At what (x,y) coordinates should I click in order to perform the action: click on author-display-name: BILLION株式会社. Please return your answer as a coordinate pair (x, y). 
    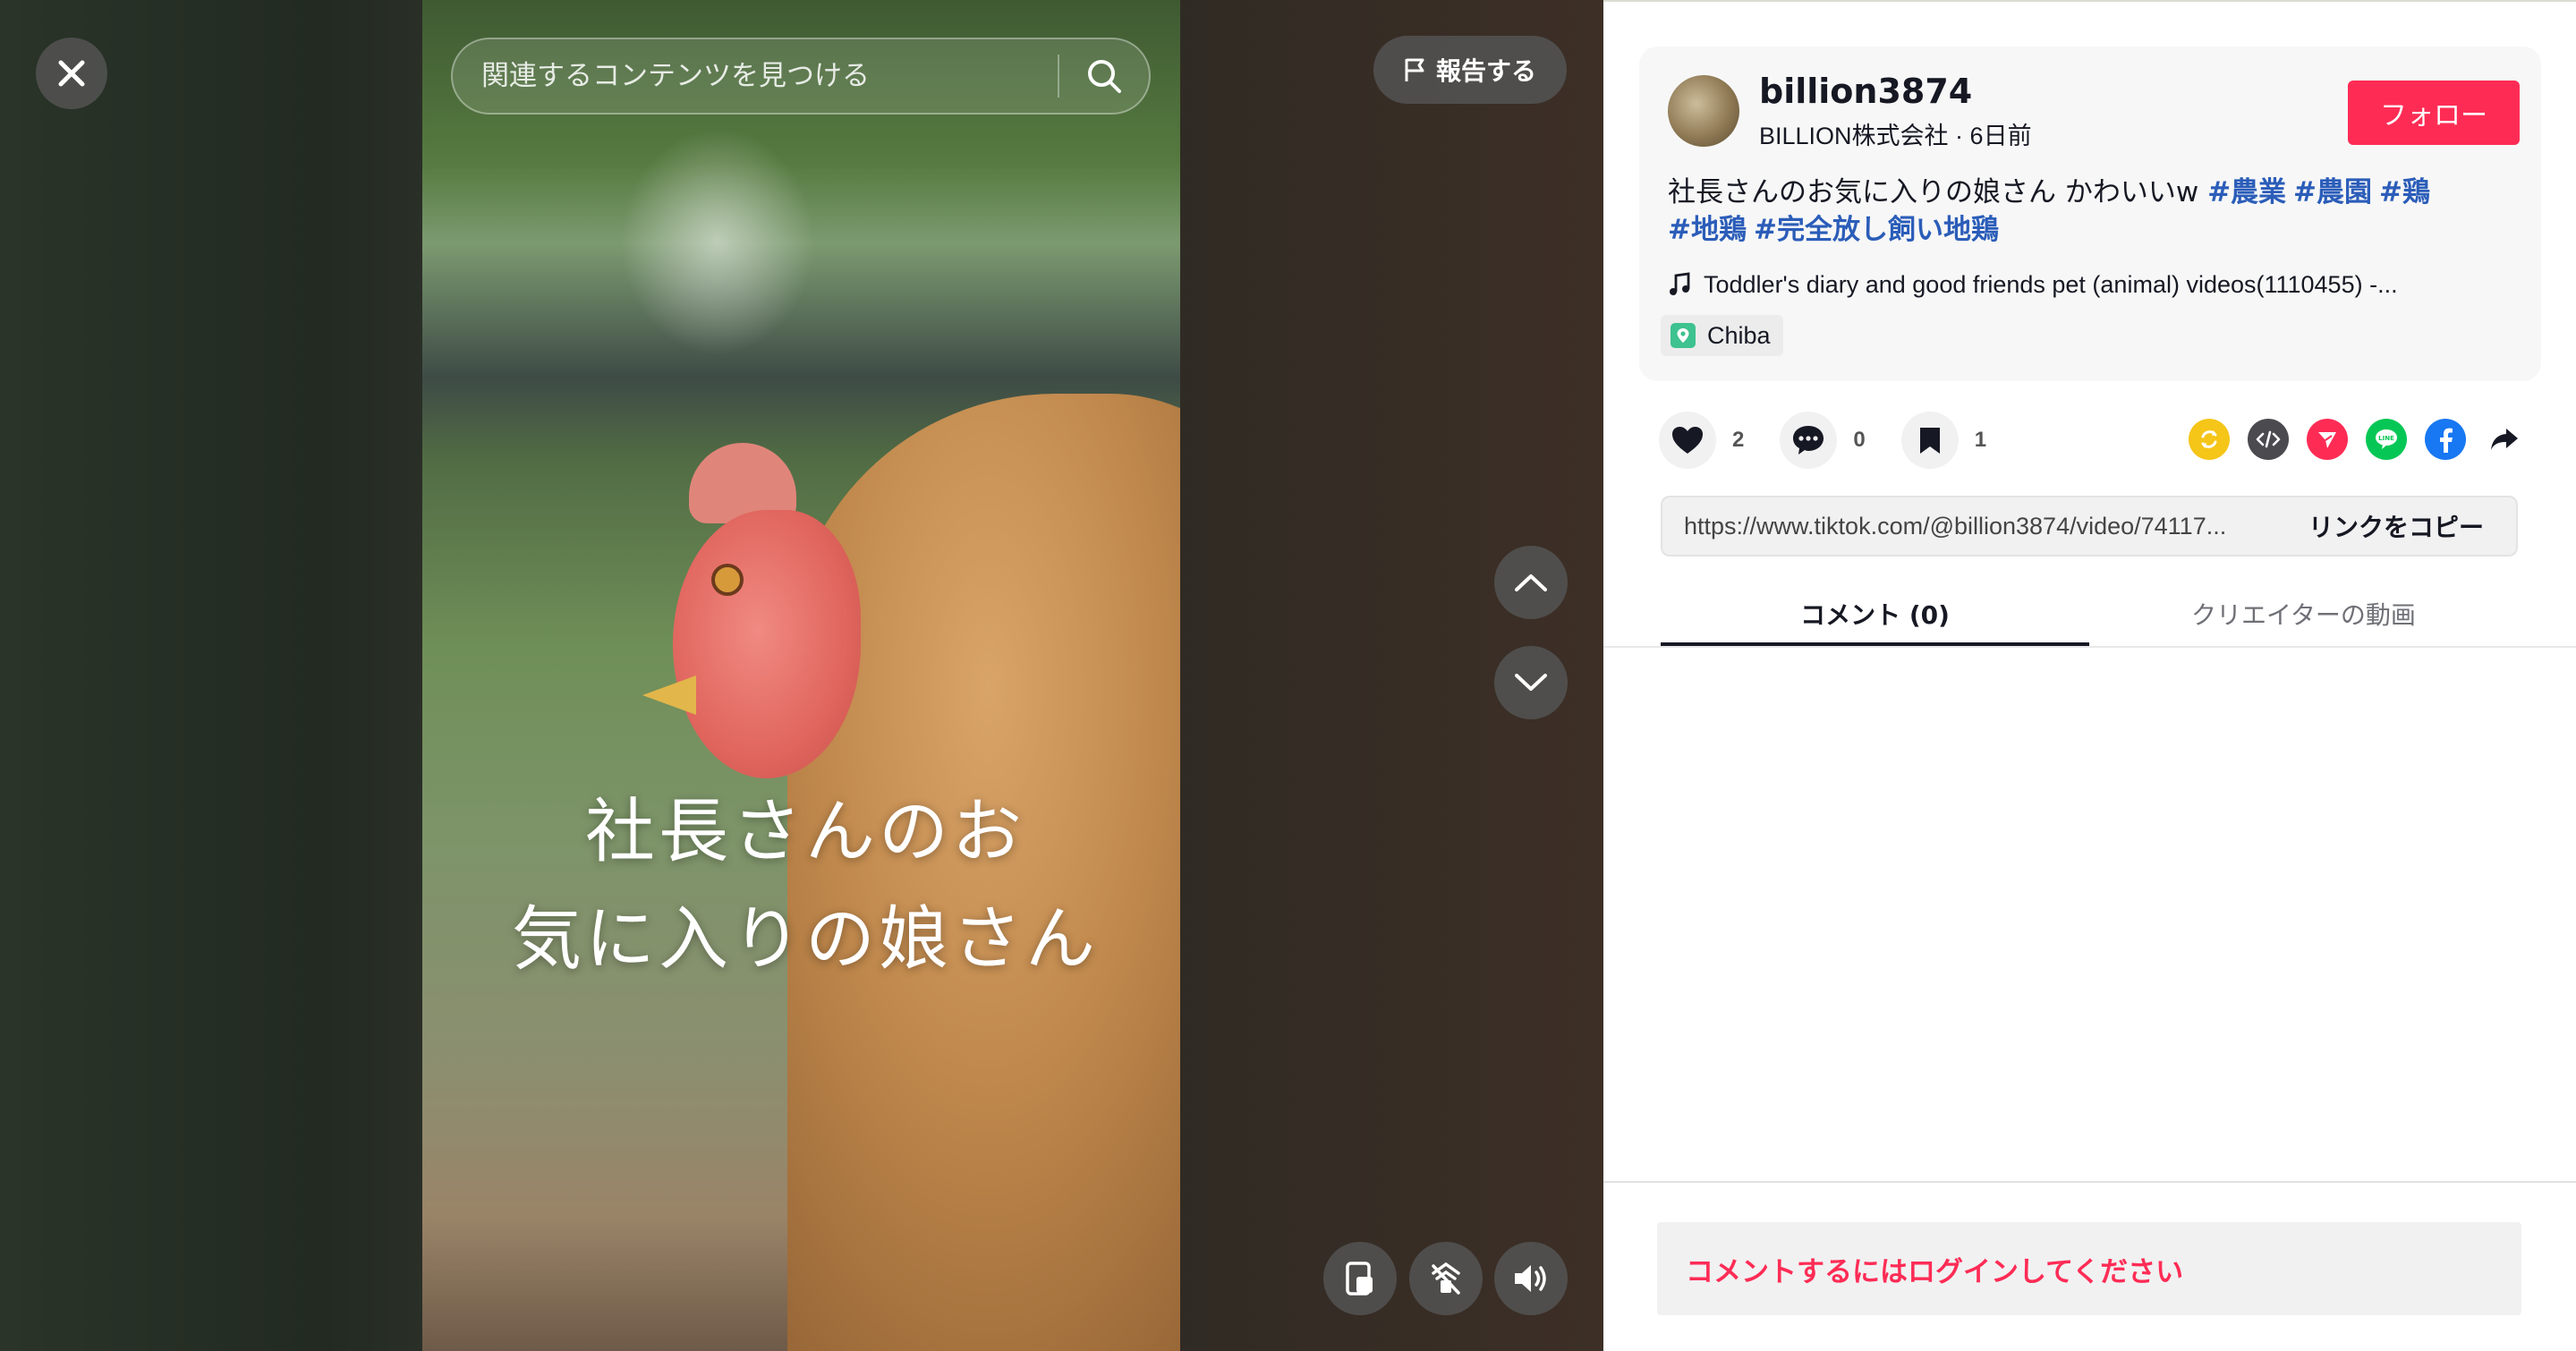
    Looking at the image, I should click on (1854, 136).